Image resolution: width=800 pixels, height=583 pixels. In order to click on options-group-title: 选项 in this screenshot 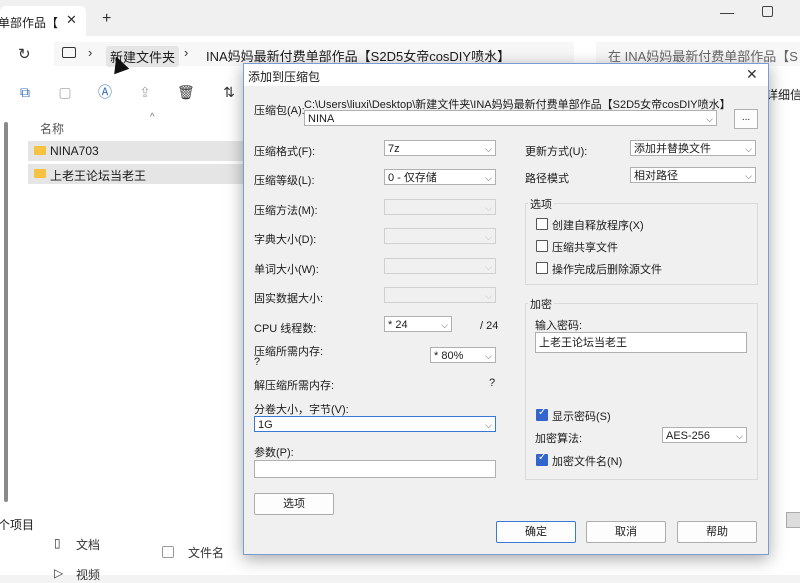, I will do `click(541, 204)`.